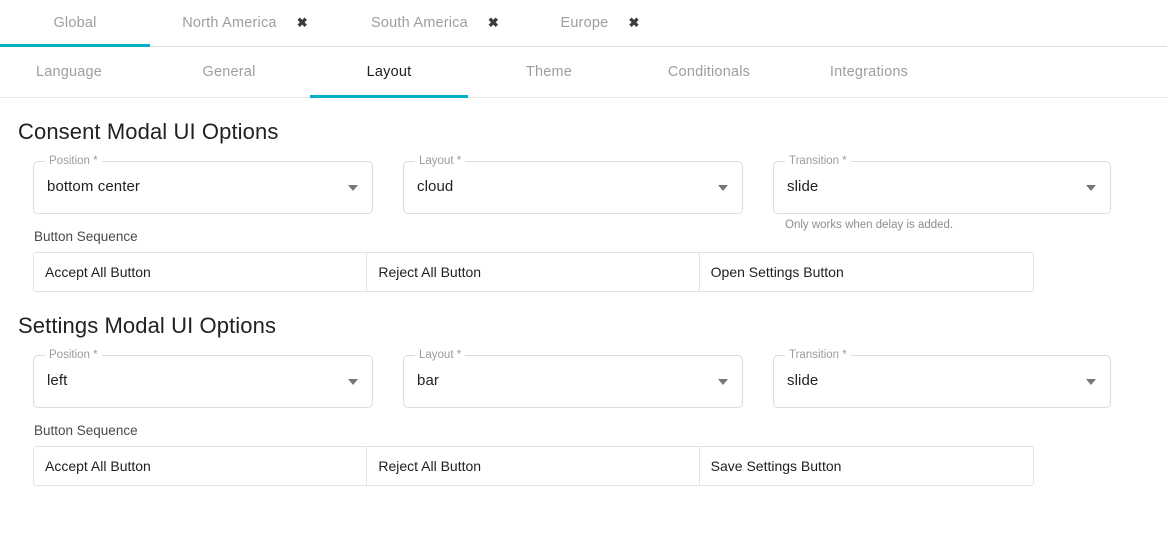 This screenshot has height=533, width=1167. I want to click on tab-theme: Theme, so click(549, 72).